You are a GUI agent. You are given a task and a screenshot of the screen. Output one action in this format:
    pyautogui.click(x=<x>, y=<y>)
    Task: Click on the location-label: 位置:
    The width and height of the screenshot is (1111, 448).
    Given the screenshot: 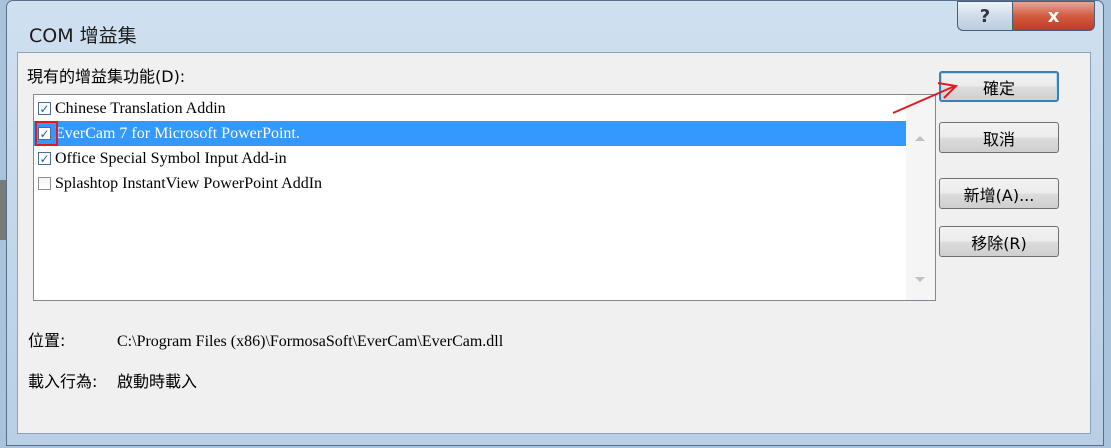 What is the action you would take?
    pyautogui.click(x=47, y=340)
    